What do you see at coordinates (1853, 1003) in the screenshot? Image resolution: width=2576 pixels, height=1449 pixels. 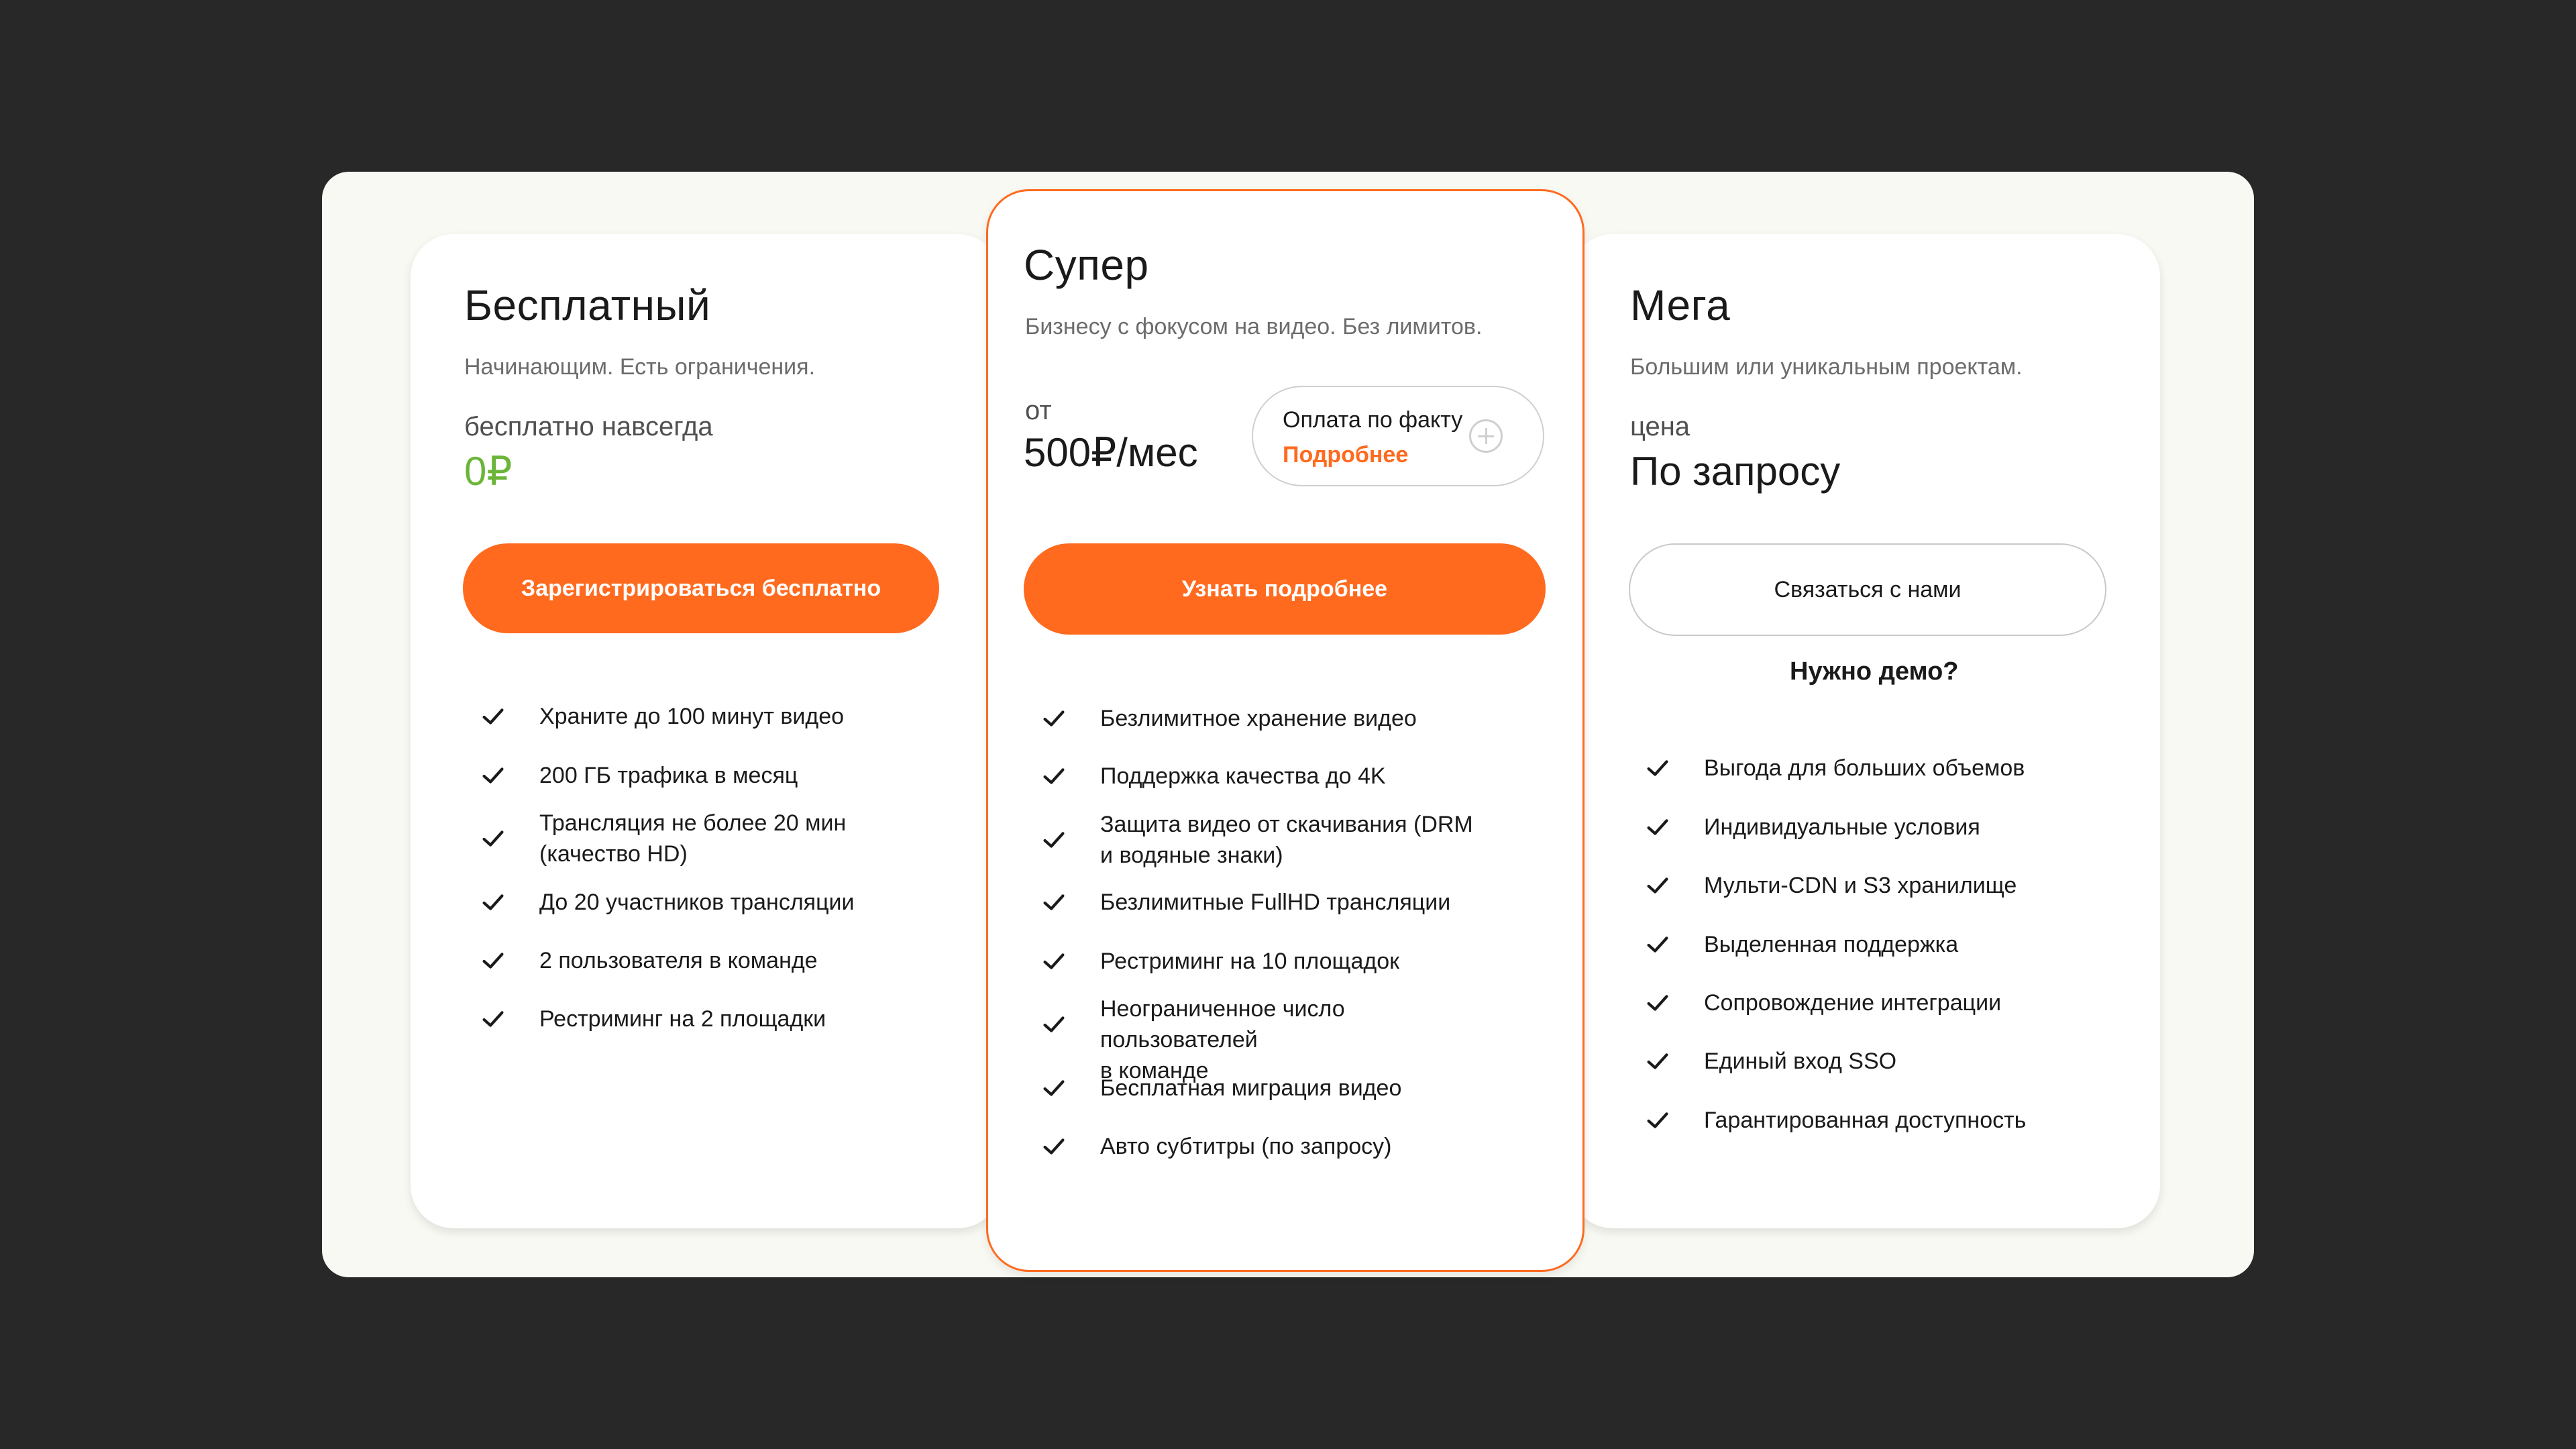 I see `feature-text: Сопровождение интеграции` at bounding box center [1853, 1003].